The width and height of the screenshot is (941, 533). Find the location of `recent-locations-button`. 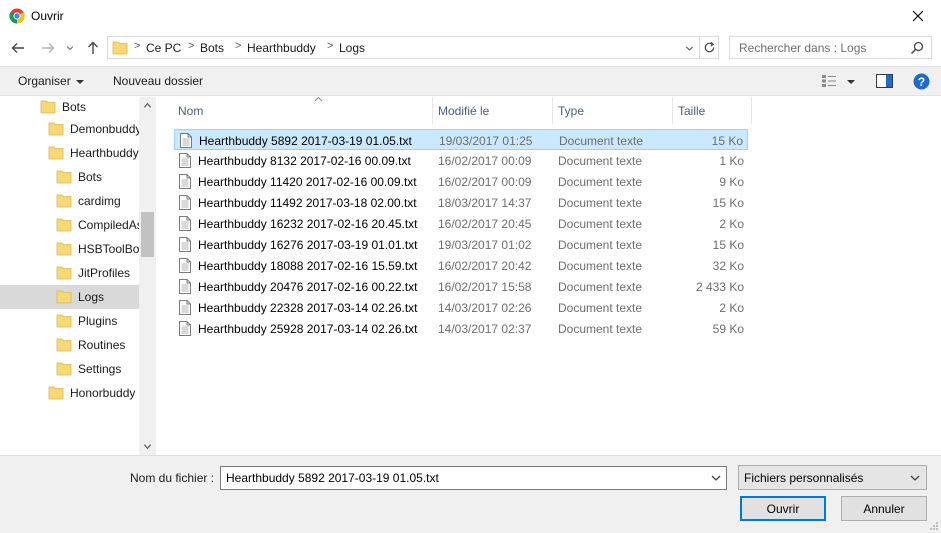

recent-locations-button is located at coordinates (70, 48).